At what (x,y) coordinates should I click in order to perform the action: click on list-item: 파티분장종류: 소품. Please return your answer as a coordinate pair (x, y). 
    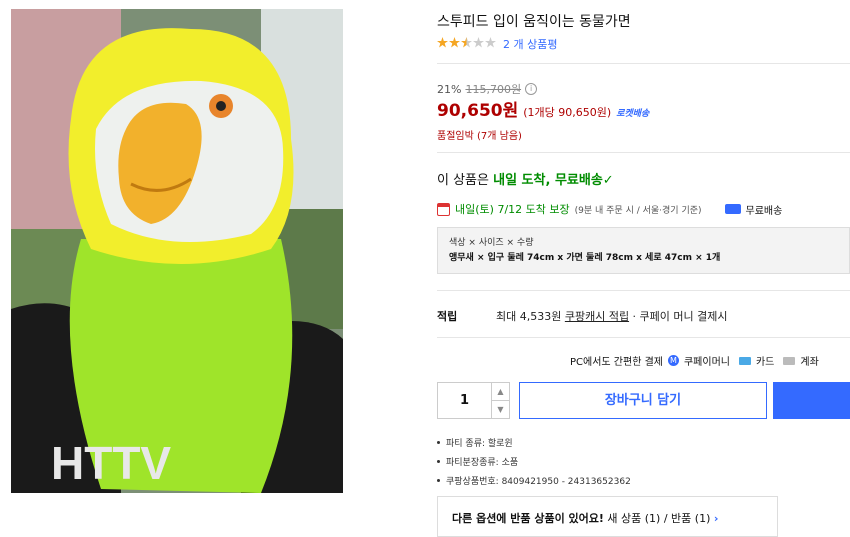
    Looking at the image, I should click on (534, 461).